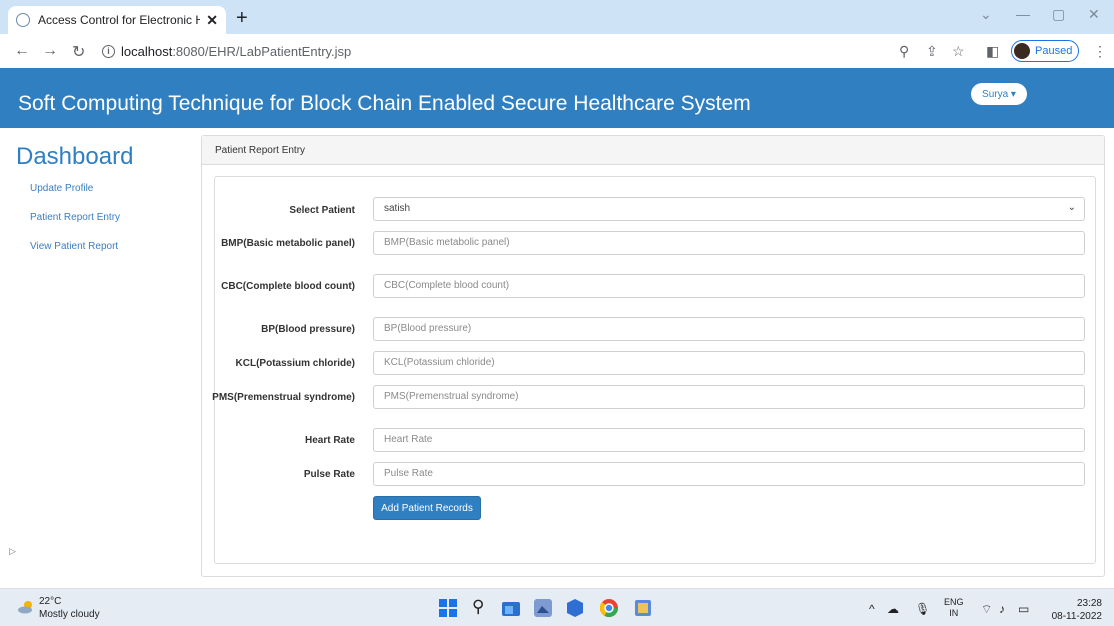  What do you see at coordinates (478, 607) in the screenshot?
I see `search-icon: ⚲` at bounding box center [478, 607].